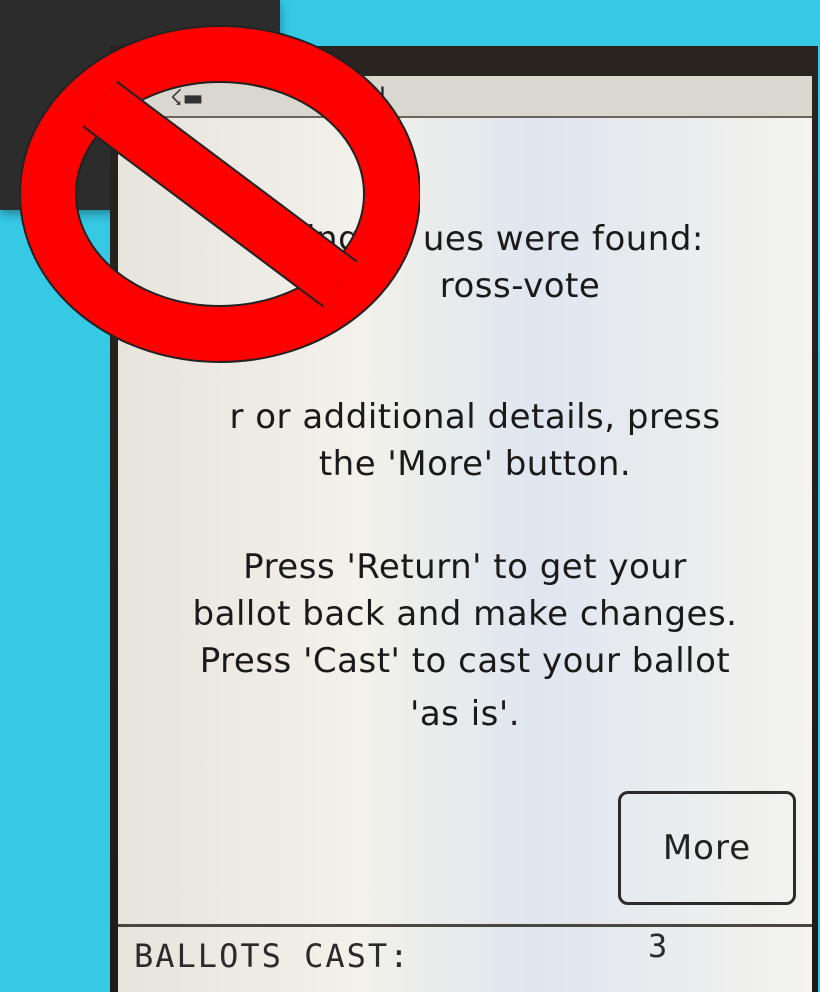  What do you see at coordinates (465, 714) in the screenshot?
I see `as-is-text: 'as is'.` at bounding box center [465, 714].